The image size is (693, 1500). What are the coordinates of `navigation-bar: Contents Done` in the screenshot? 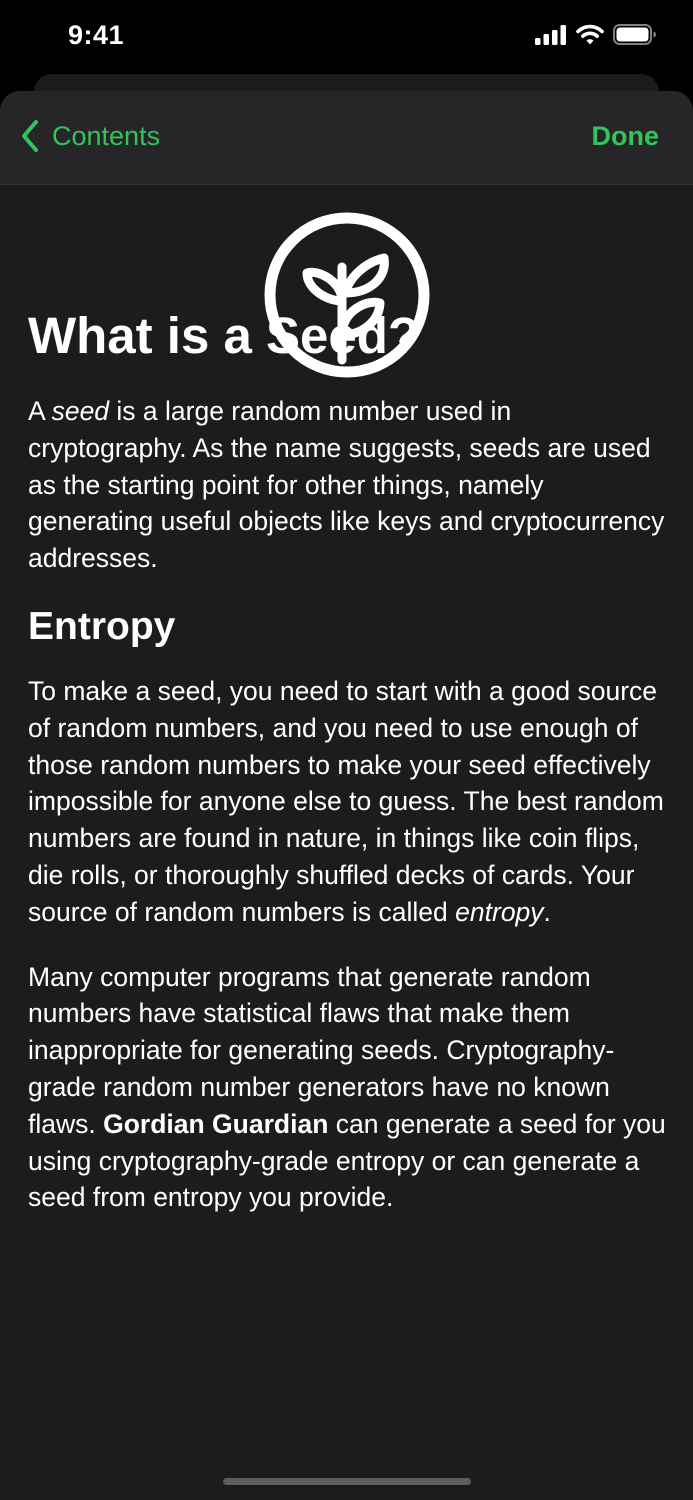 It's located at (346, 138).